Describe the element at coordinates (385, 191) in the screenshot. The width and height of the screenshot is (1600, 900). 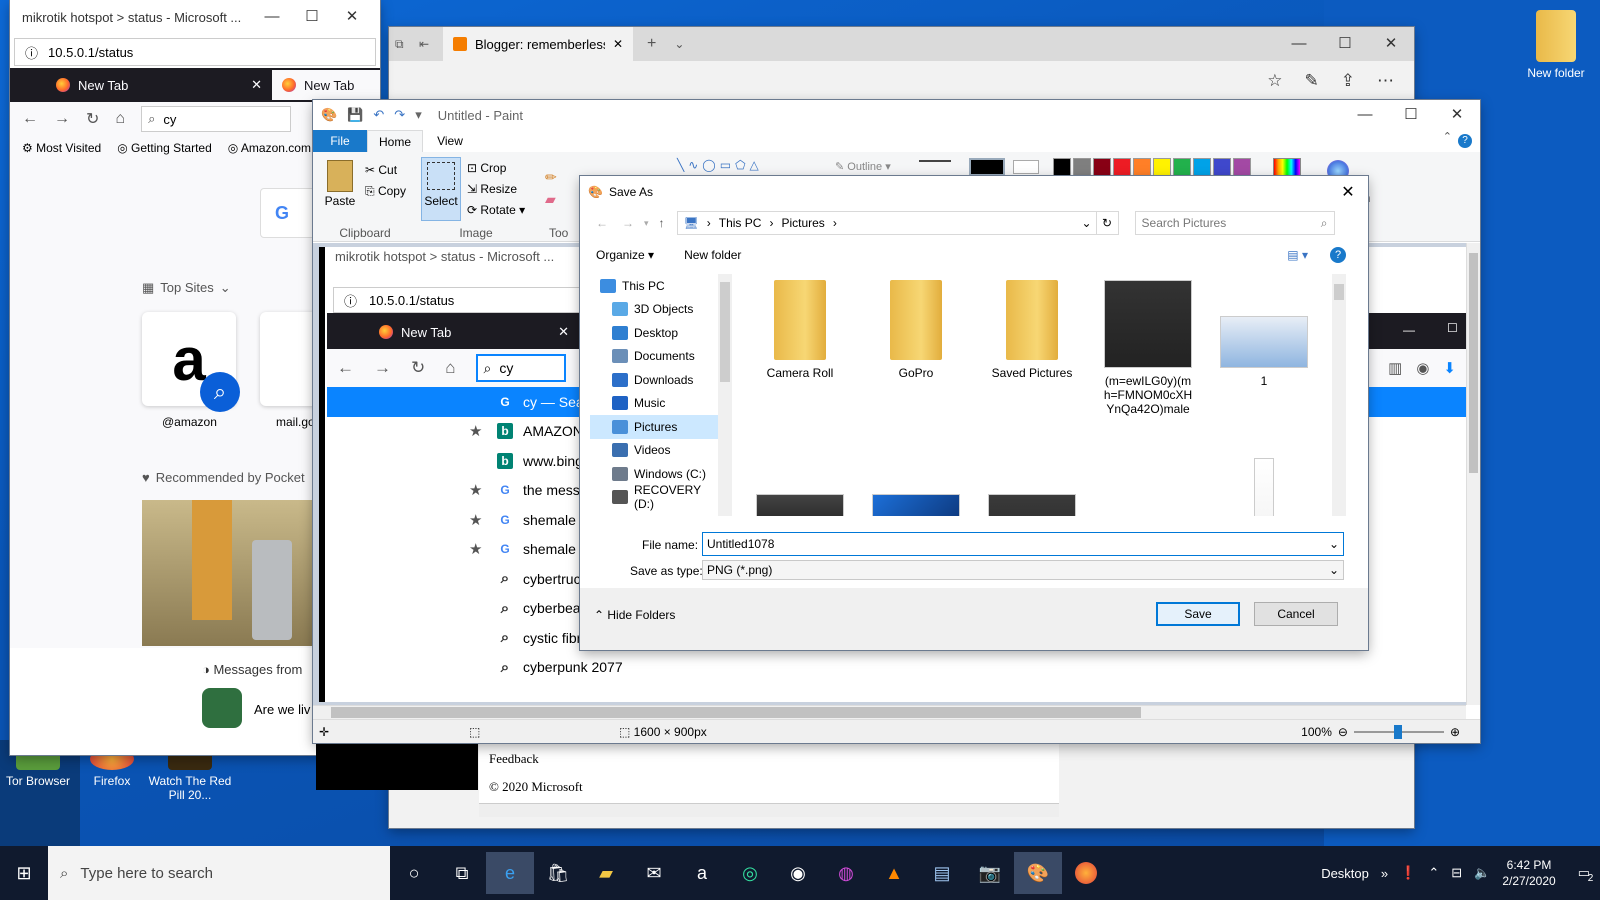
I see `copy-button: ⎘ Copy` at that location.